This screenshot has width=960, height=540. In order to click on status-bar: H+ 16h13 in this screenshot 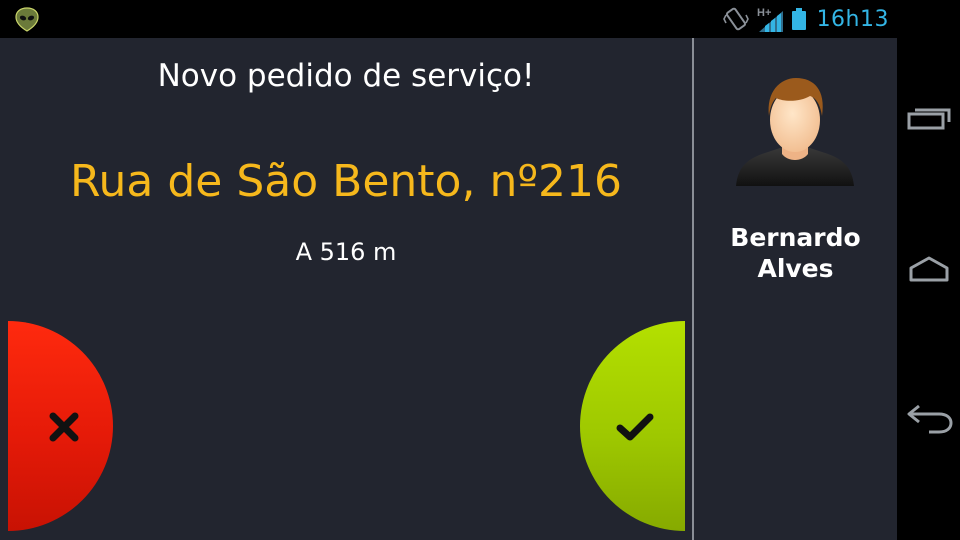, I will do `click(448, 19)`.